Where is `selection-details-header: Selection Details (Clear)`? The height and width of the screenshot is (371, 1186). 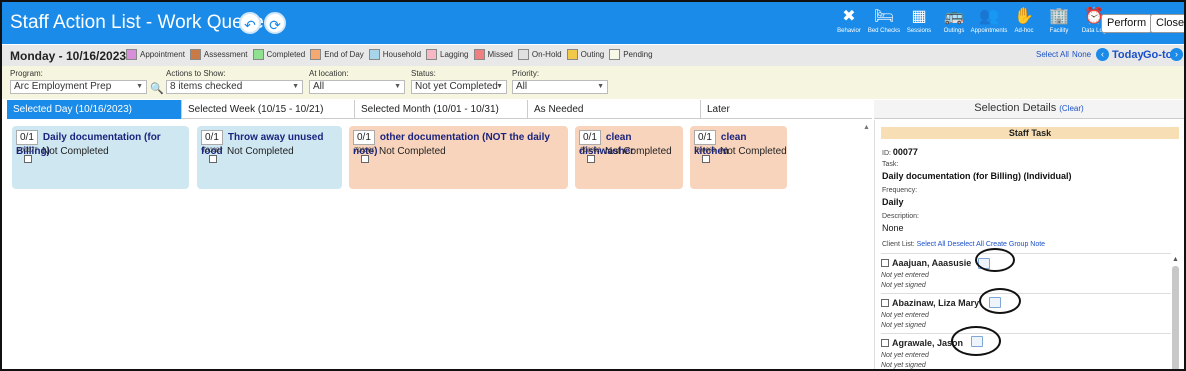 selection-details-header: Selection Details (Clear) is located at coordinates (1029, 109).